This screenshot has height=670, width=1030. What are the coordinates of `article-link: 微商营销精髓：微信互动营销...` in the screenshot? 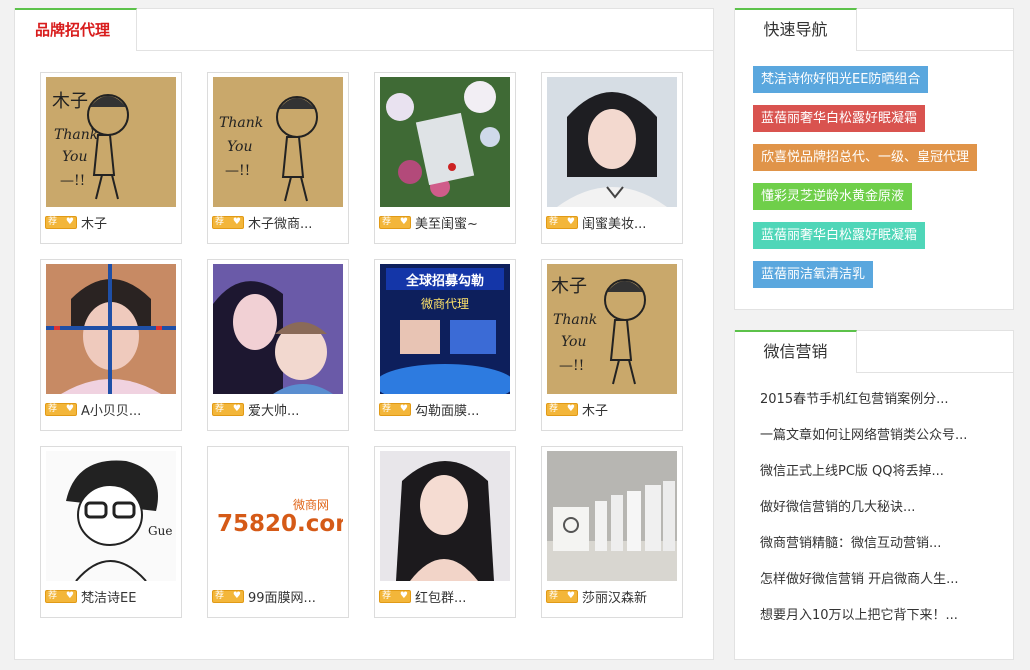 It's located at (880, 553).